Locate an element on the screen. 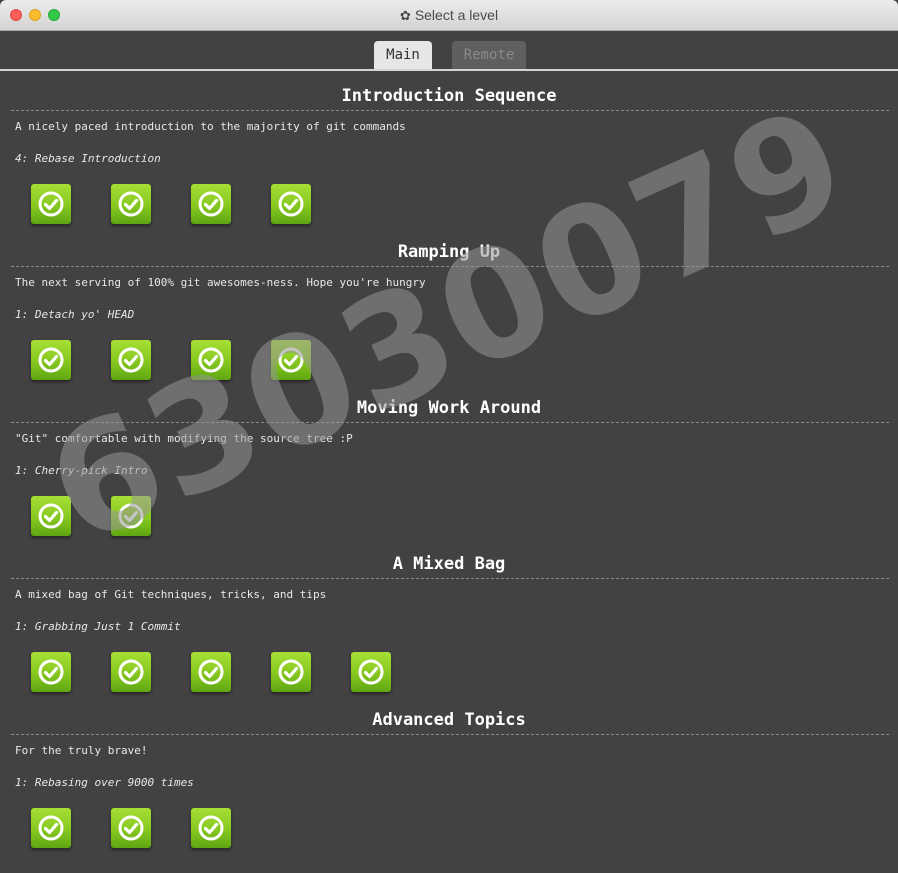 The image size is (898, 873). section-title: Introduction Sequence is located at coordinates (449, 96).